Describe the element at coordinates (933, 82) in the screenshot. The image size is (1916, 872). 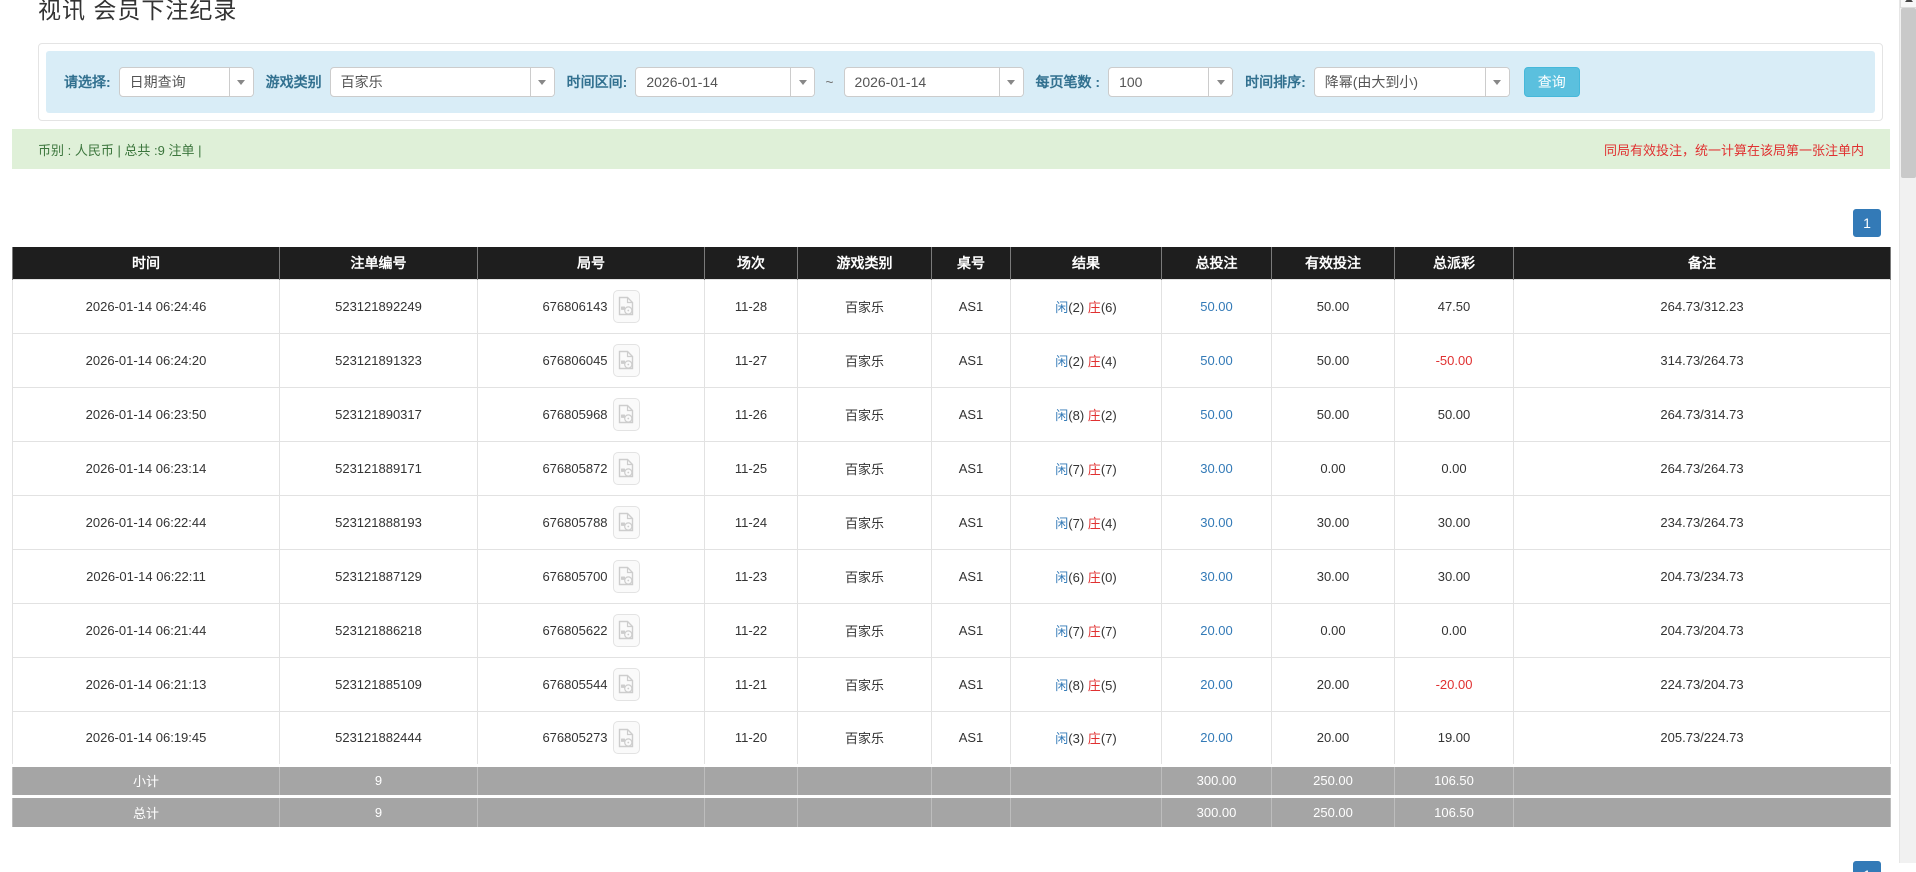
I see `date-to-select: 2026-01-14` at that location.